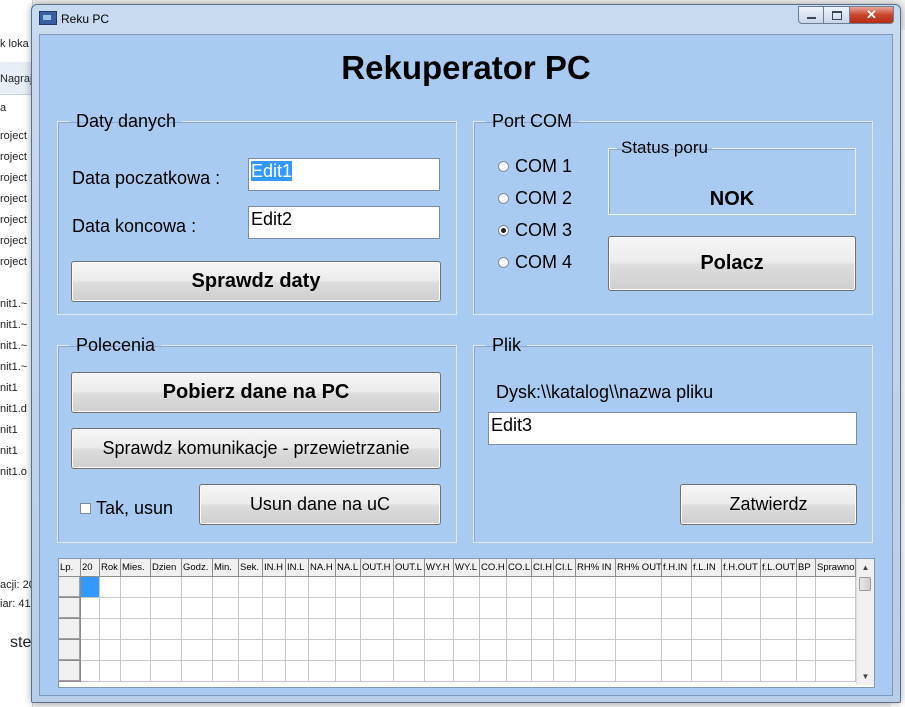  What do you see at coordinates (439, 568) in the screenshot?
I see `column-header: WY.H` at bounding box center [439, 568].